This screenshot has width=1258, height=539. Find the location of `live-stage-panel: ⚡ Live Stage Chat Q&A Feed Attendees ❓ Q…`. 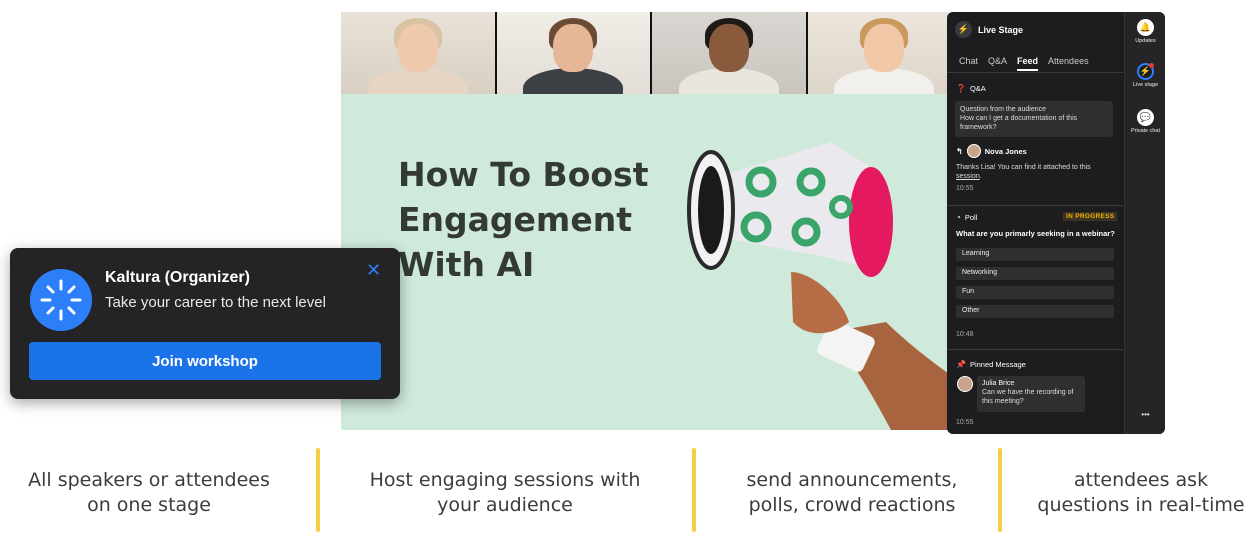

live-stage-panel: ⚡ Live Stage Chat Q&A Feed Attendees ❓ Q… is located at coordinates (1056, 223).